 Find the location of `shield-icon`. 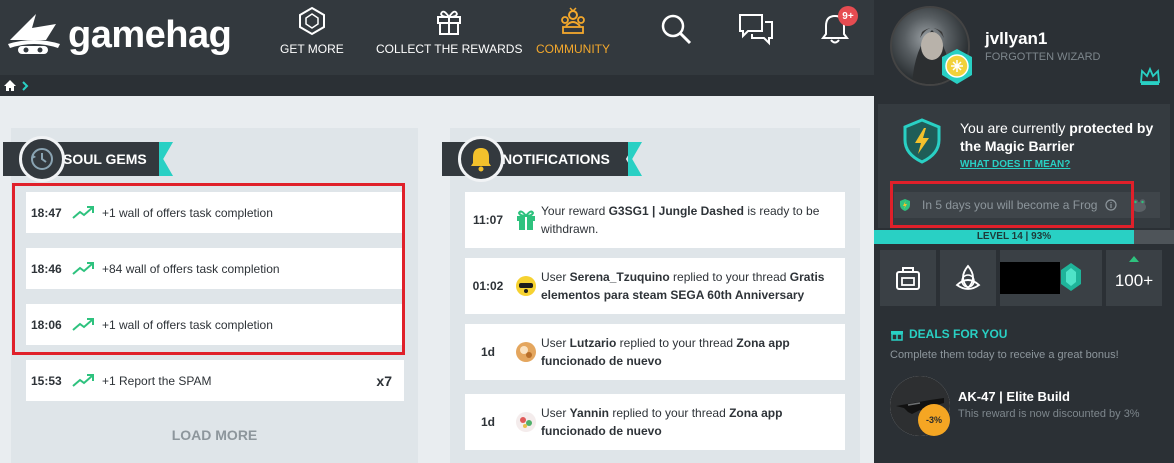

shield-icon is located at coordinates (922, 141).